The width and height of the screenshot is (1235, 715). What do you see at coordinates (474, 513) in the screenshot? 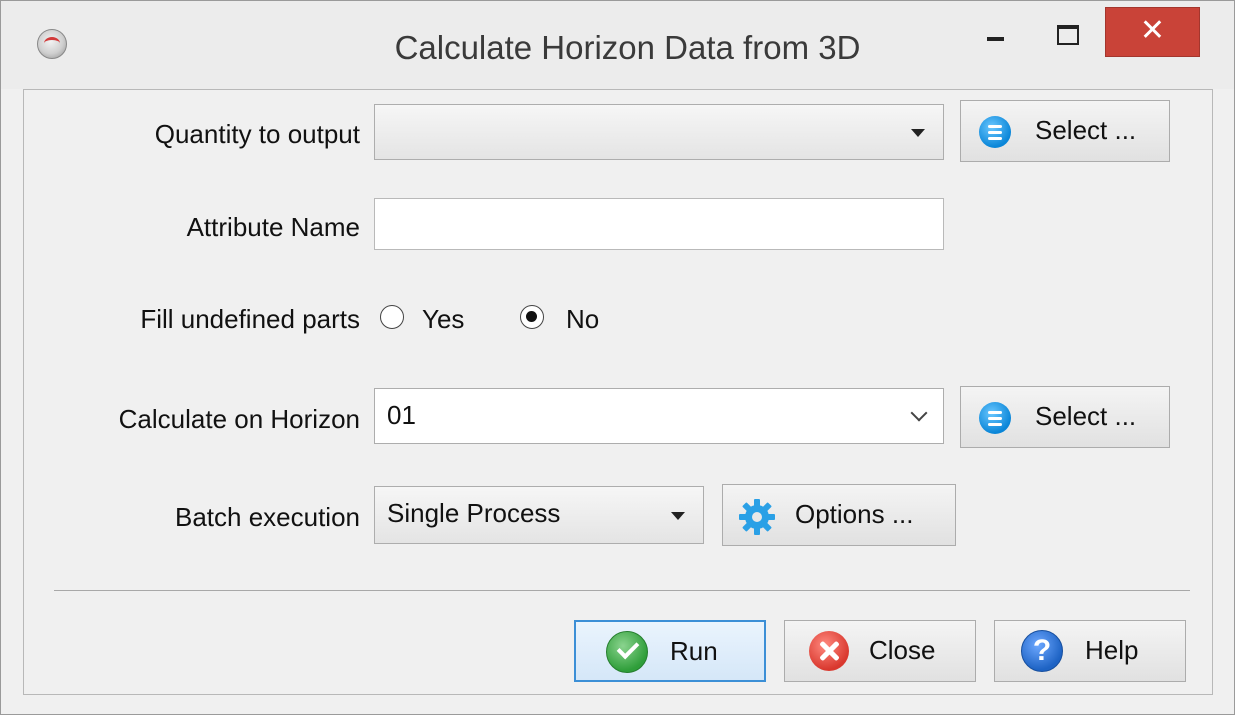
I see `batch-value: Single Process` at bounding box center [474, 513].